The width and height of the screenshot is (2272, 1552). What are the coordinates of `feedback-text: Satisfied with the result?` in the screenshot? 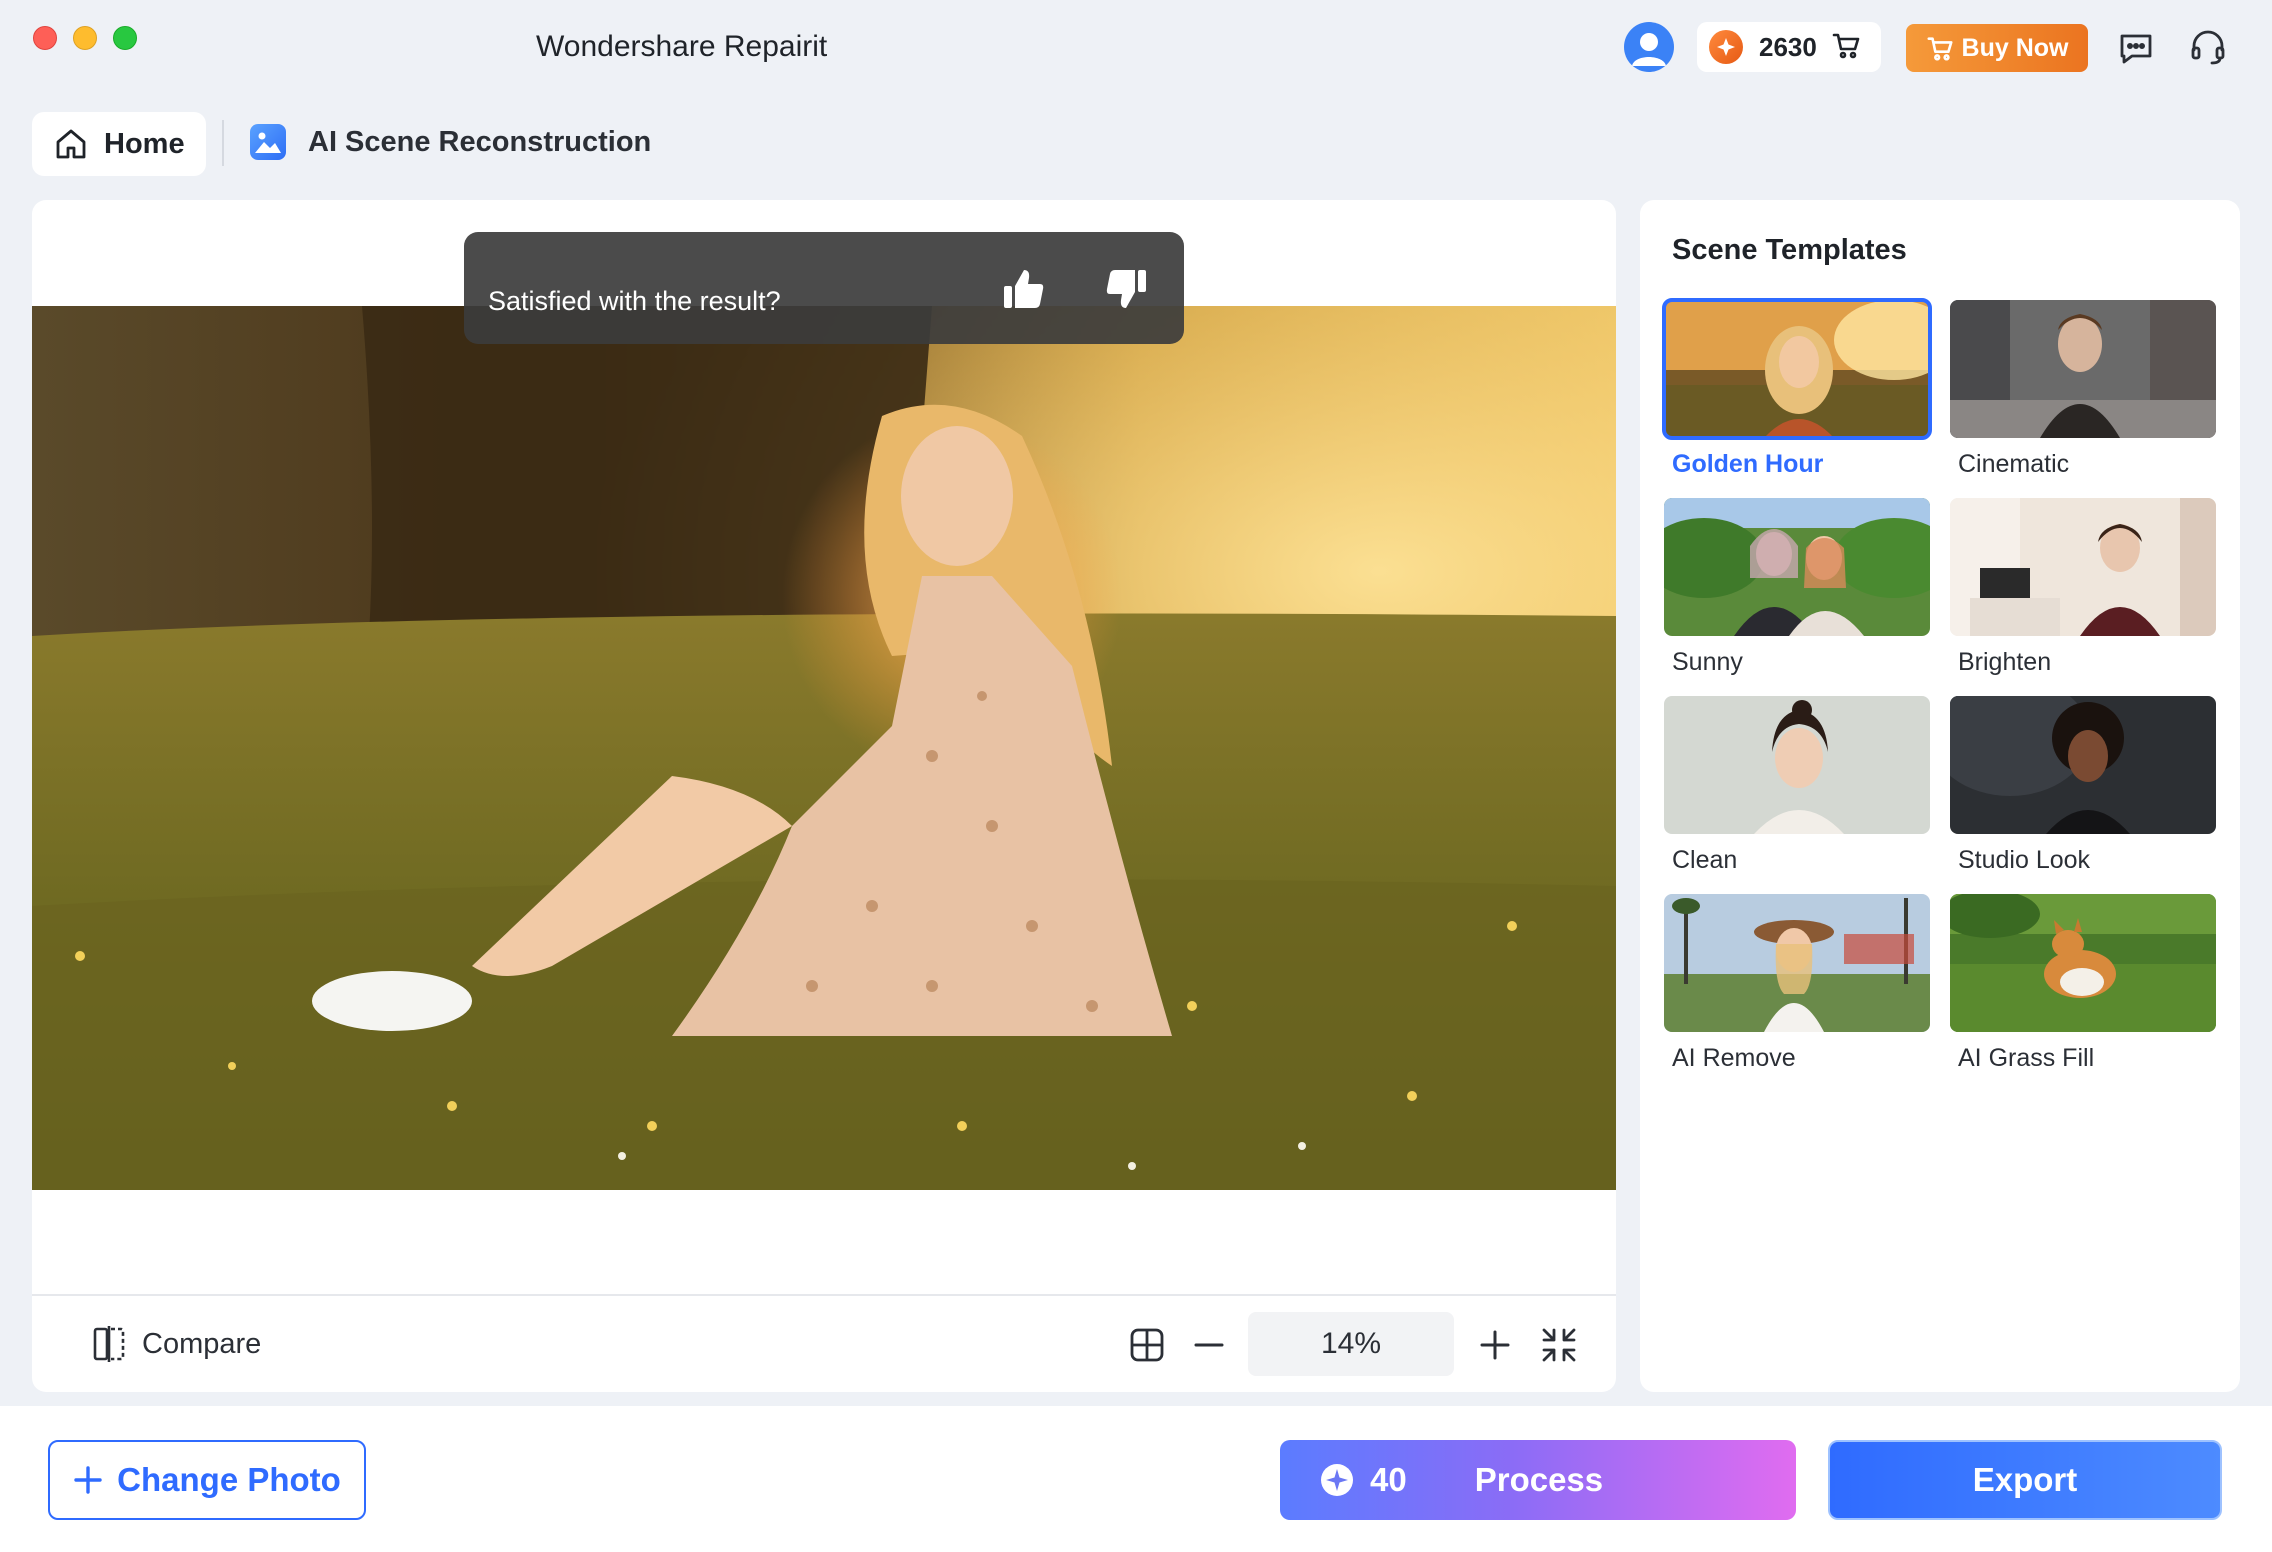 It's located at (634, 300).